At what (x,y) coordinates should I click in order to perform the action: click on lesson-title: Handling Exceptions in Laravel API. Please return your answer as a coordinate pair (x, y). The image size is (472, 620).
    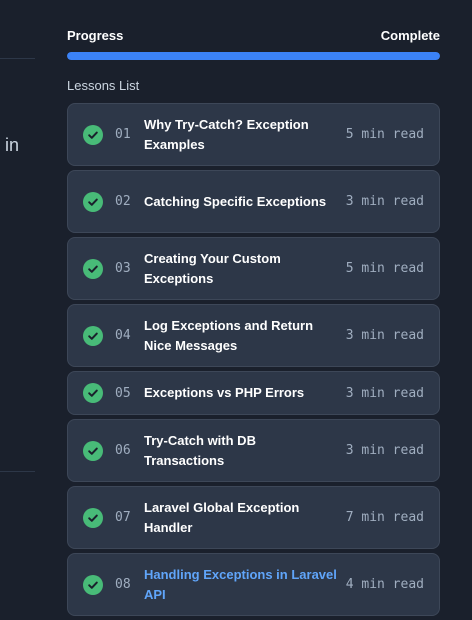
    Looking at the image, I should click on (245, 585).